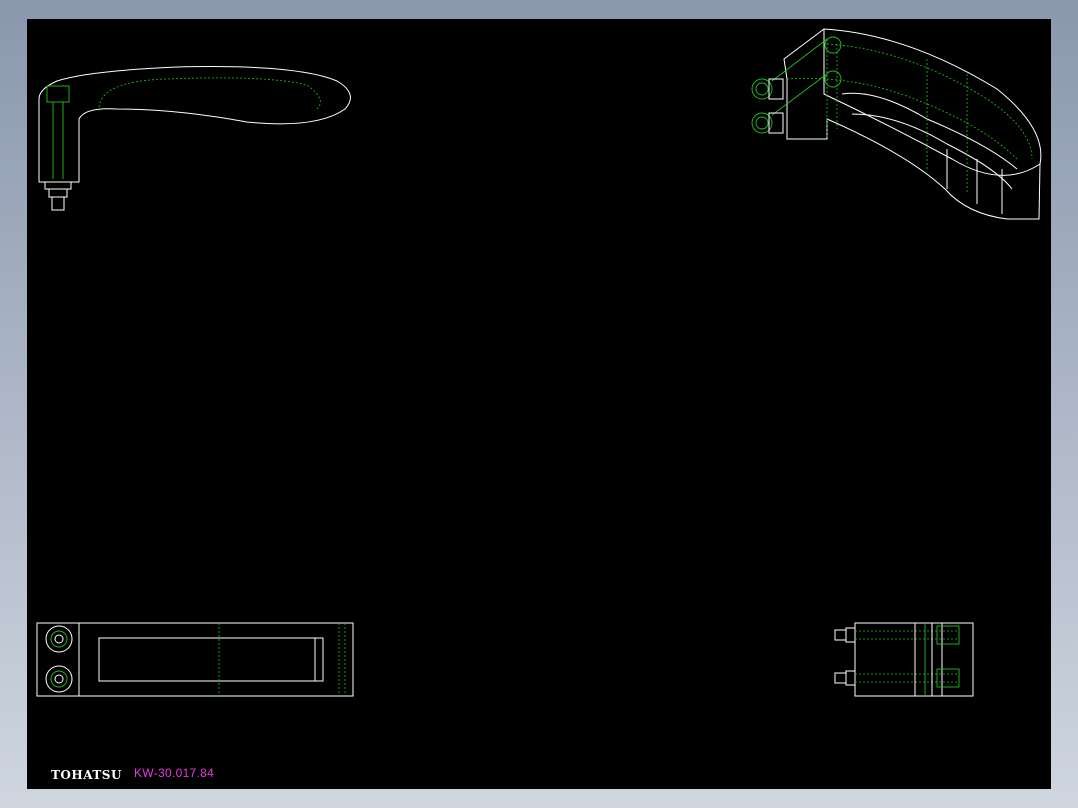  Describe the element at coordinates (904, 659) in the screenshot. I see `front-view` at that location.